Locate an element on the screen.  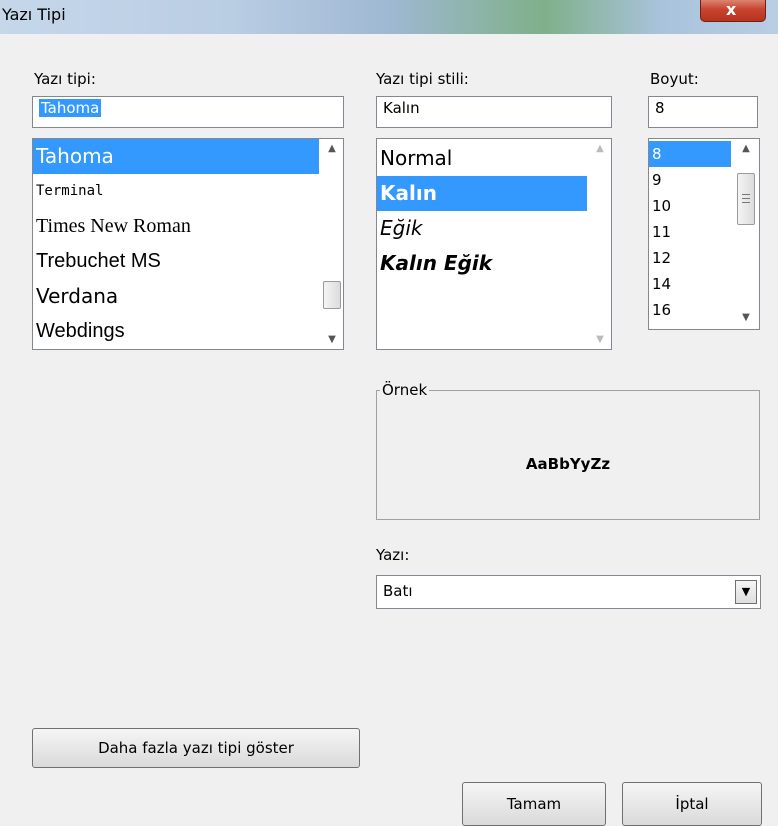
list-item: 11 is located at coordinates (690, 232).